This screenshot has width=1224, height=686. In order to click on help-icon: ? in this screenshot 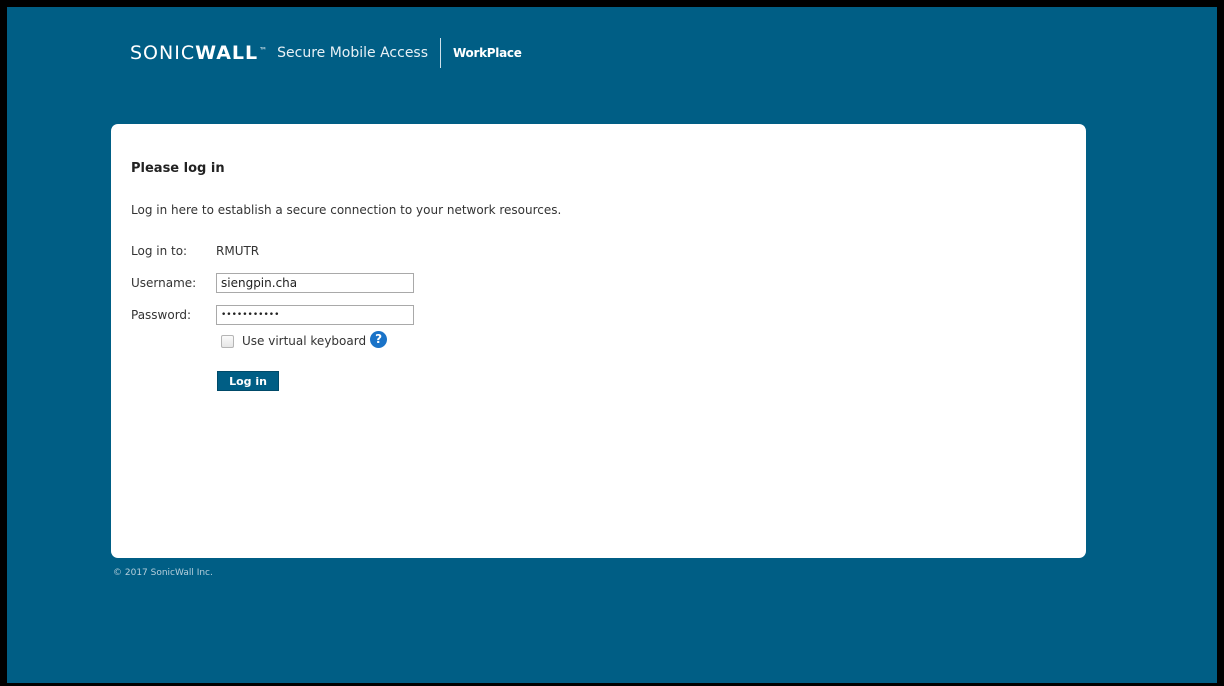, I will do `click(379, 339)`.